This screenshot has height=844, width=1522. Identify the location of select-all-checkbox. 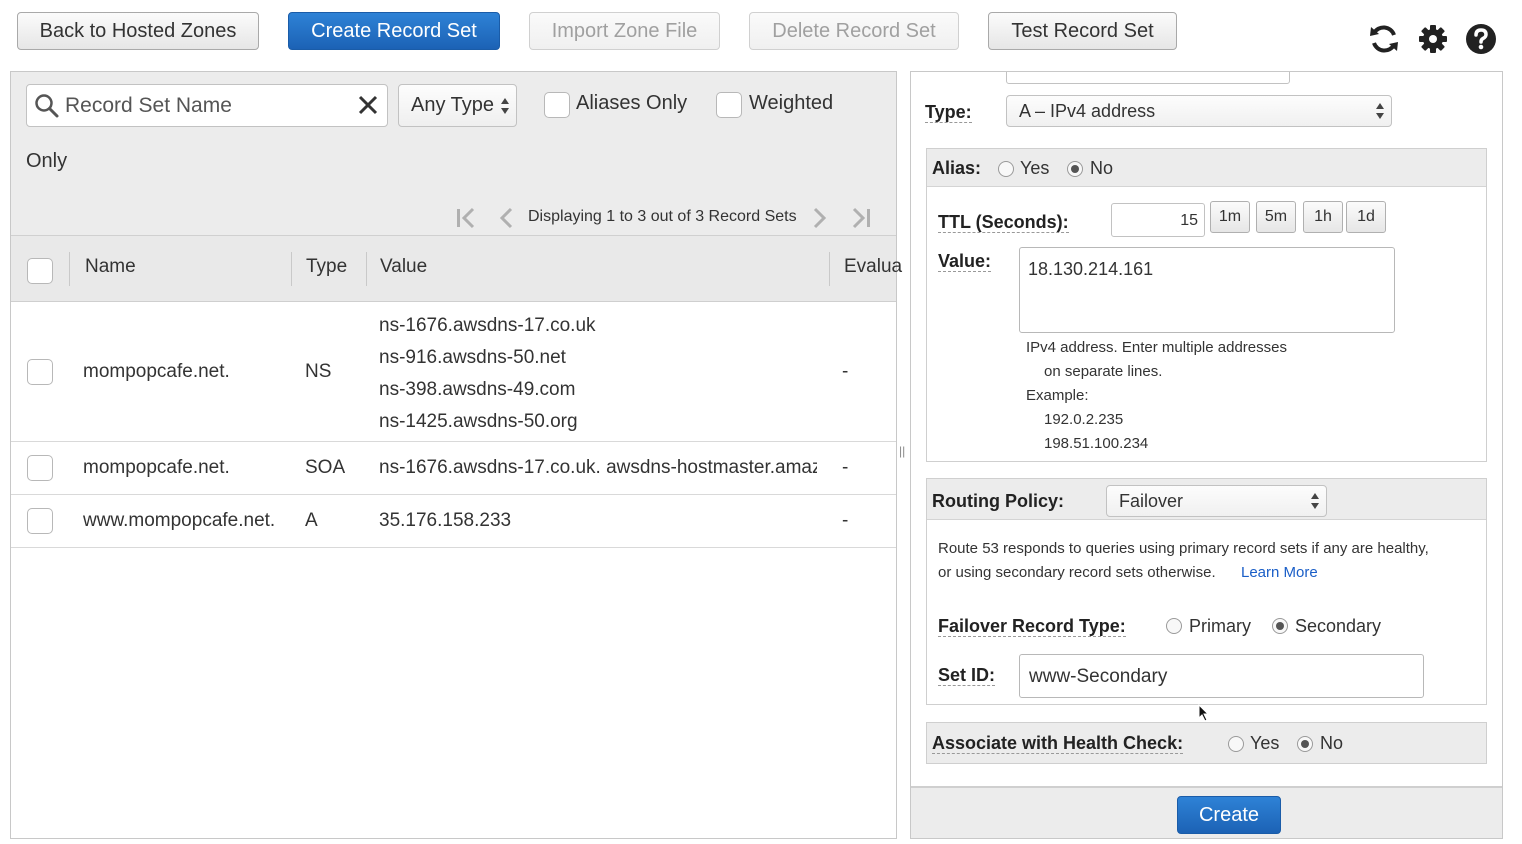
(40, 271).